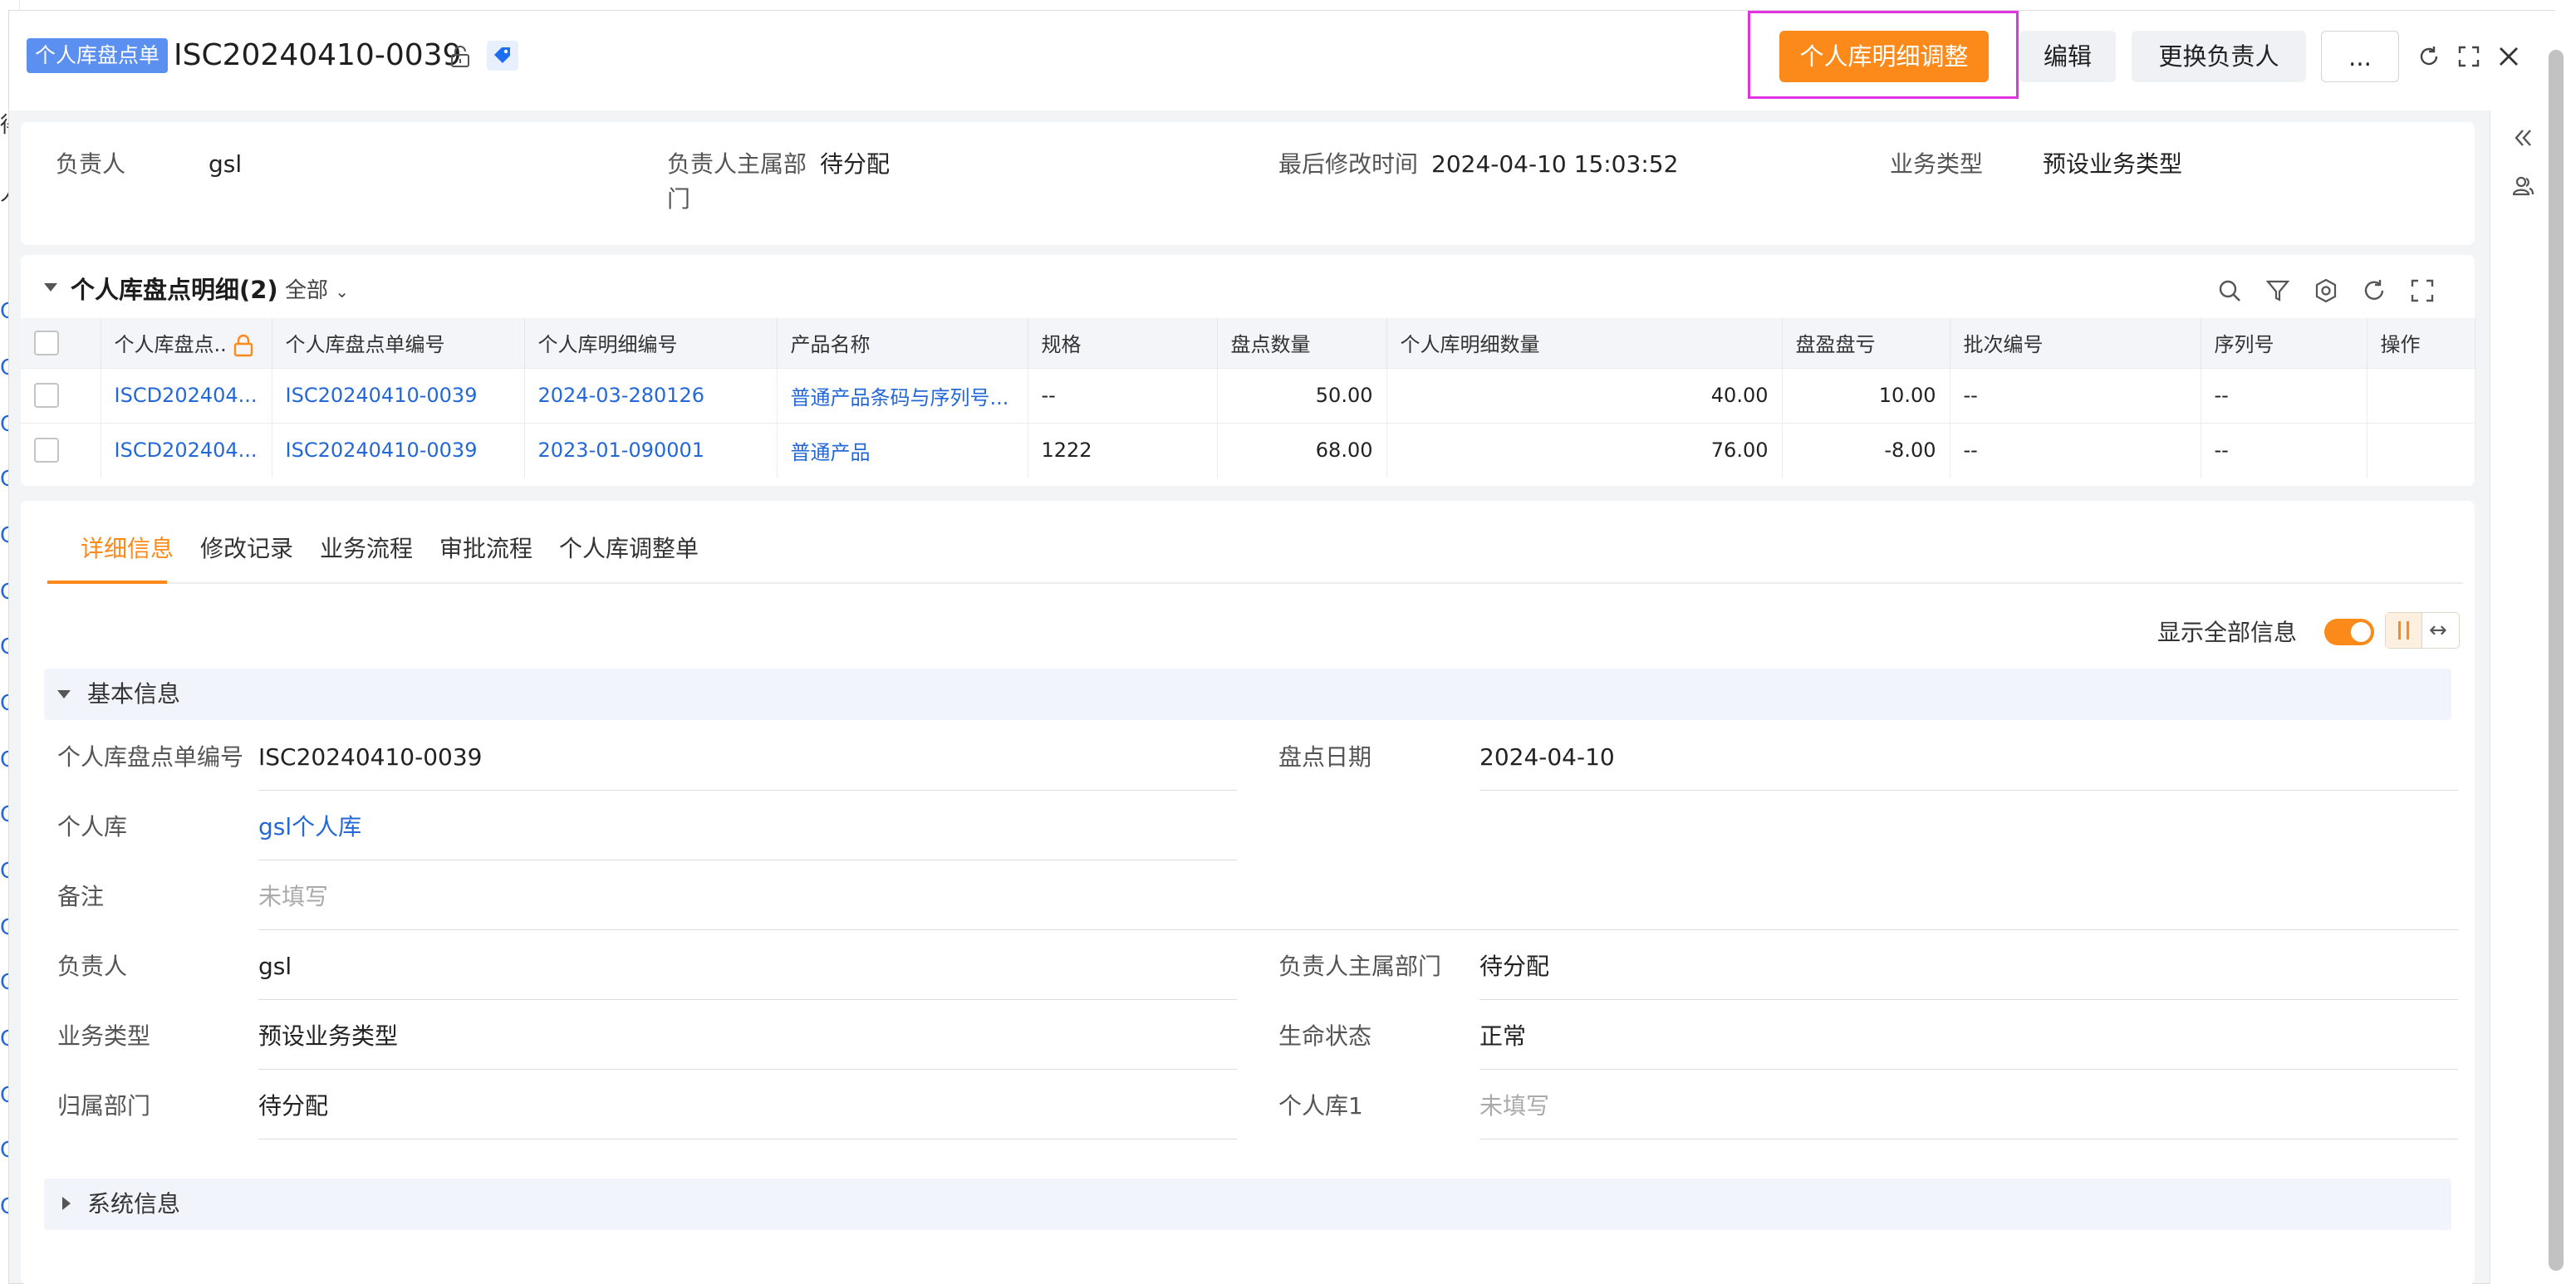 The image size is (2576, 1284). Describe the element at coordinates (1325, 757) in the screenshot. I see `field-date-label: 盘点日期` at that location.